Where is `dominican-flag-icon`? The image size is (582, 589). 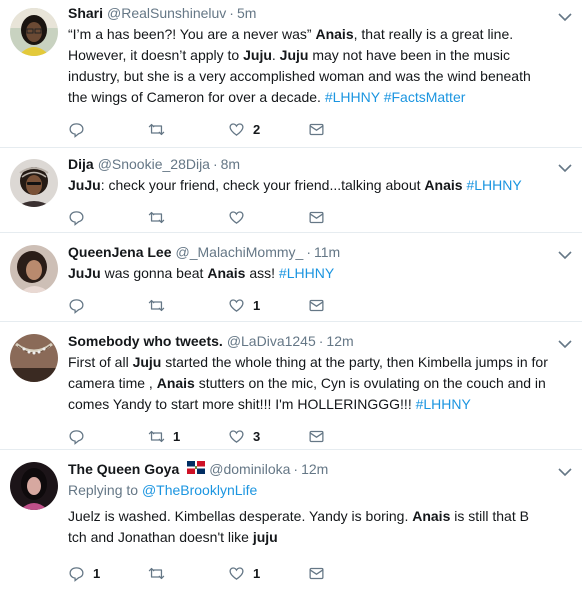 dominican-flag-icon is located at coordinates (196, 467).